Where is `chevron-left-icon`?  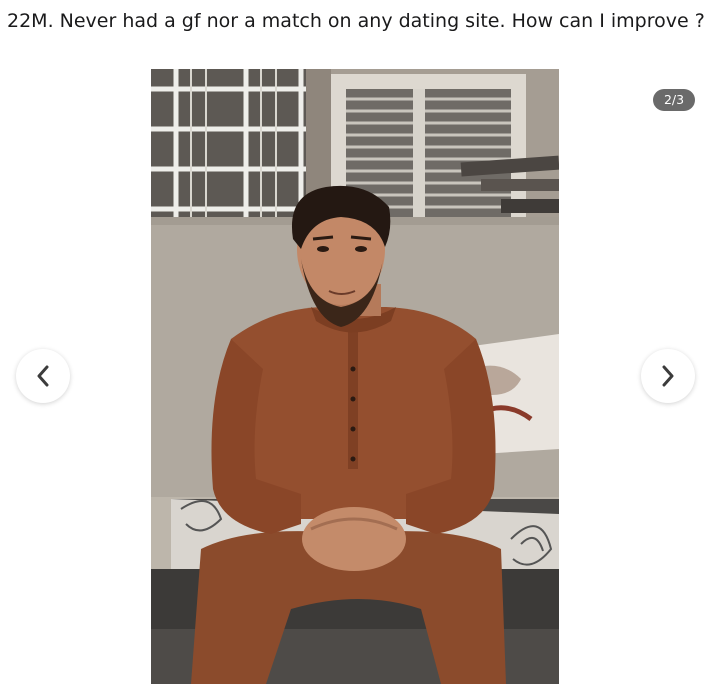 chevron-left-icon is located at coordinates (43, 376).